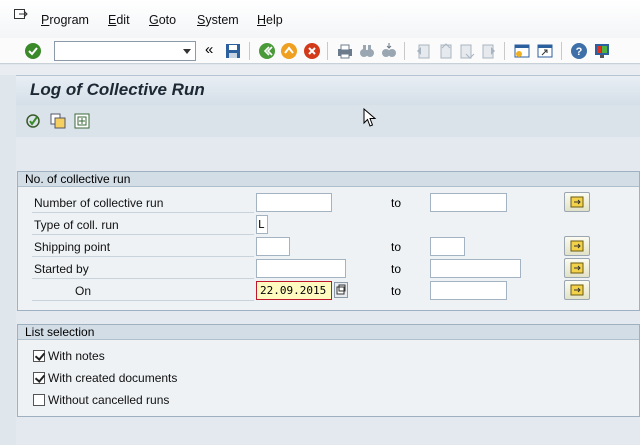 The height and width of the screenshot is (445, 640). Describe the element at coordinates (117, 89) in the screenshot. I see `page-title: Log of Collective Run` at that location.